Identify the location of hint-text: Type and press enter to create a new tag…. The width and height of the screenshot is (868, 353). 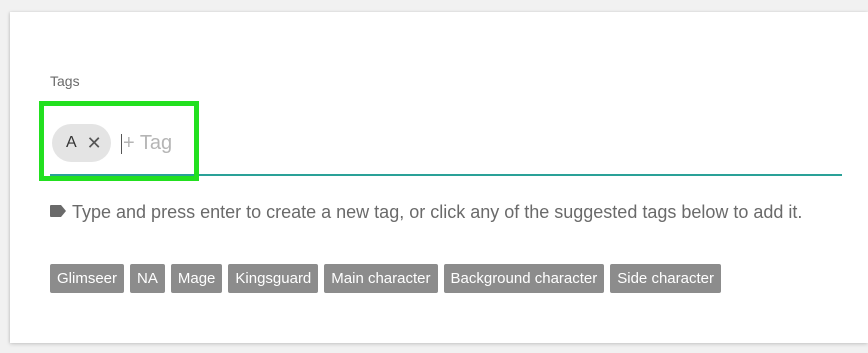
(437, 212).